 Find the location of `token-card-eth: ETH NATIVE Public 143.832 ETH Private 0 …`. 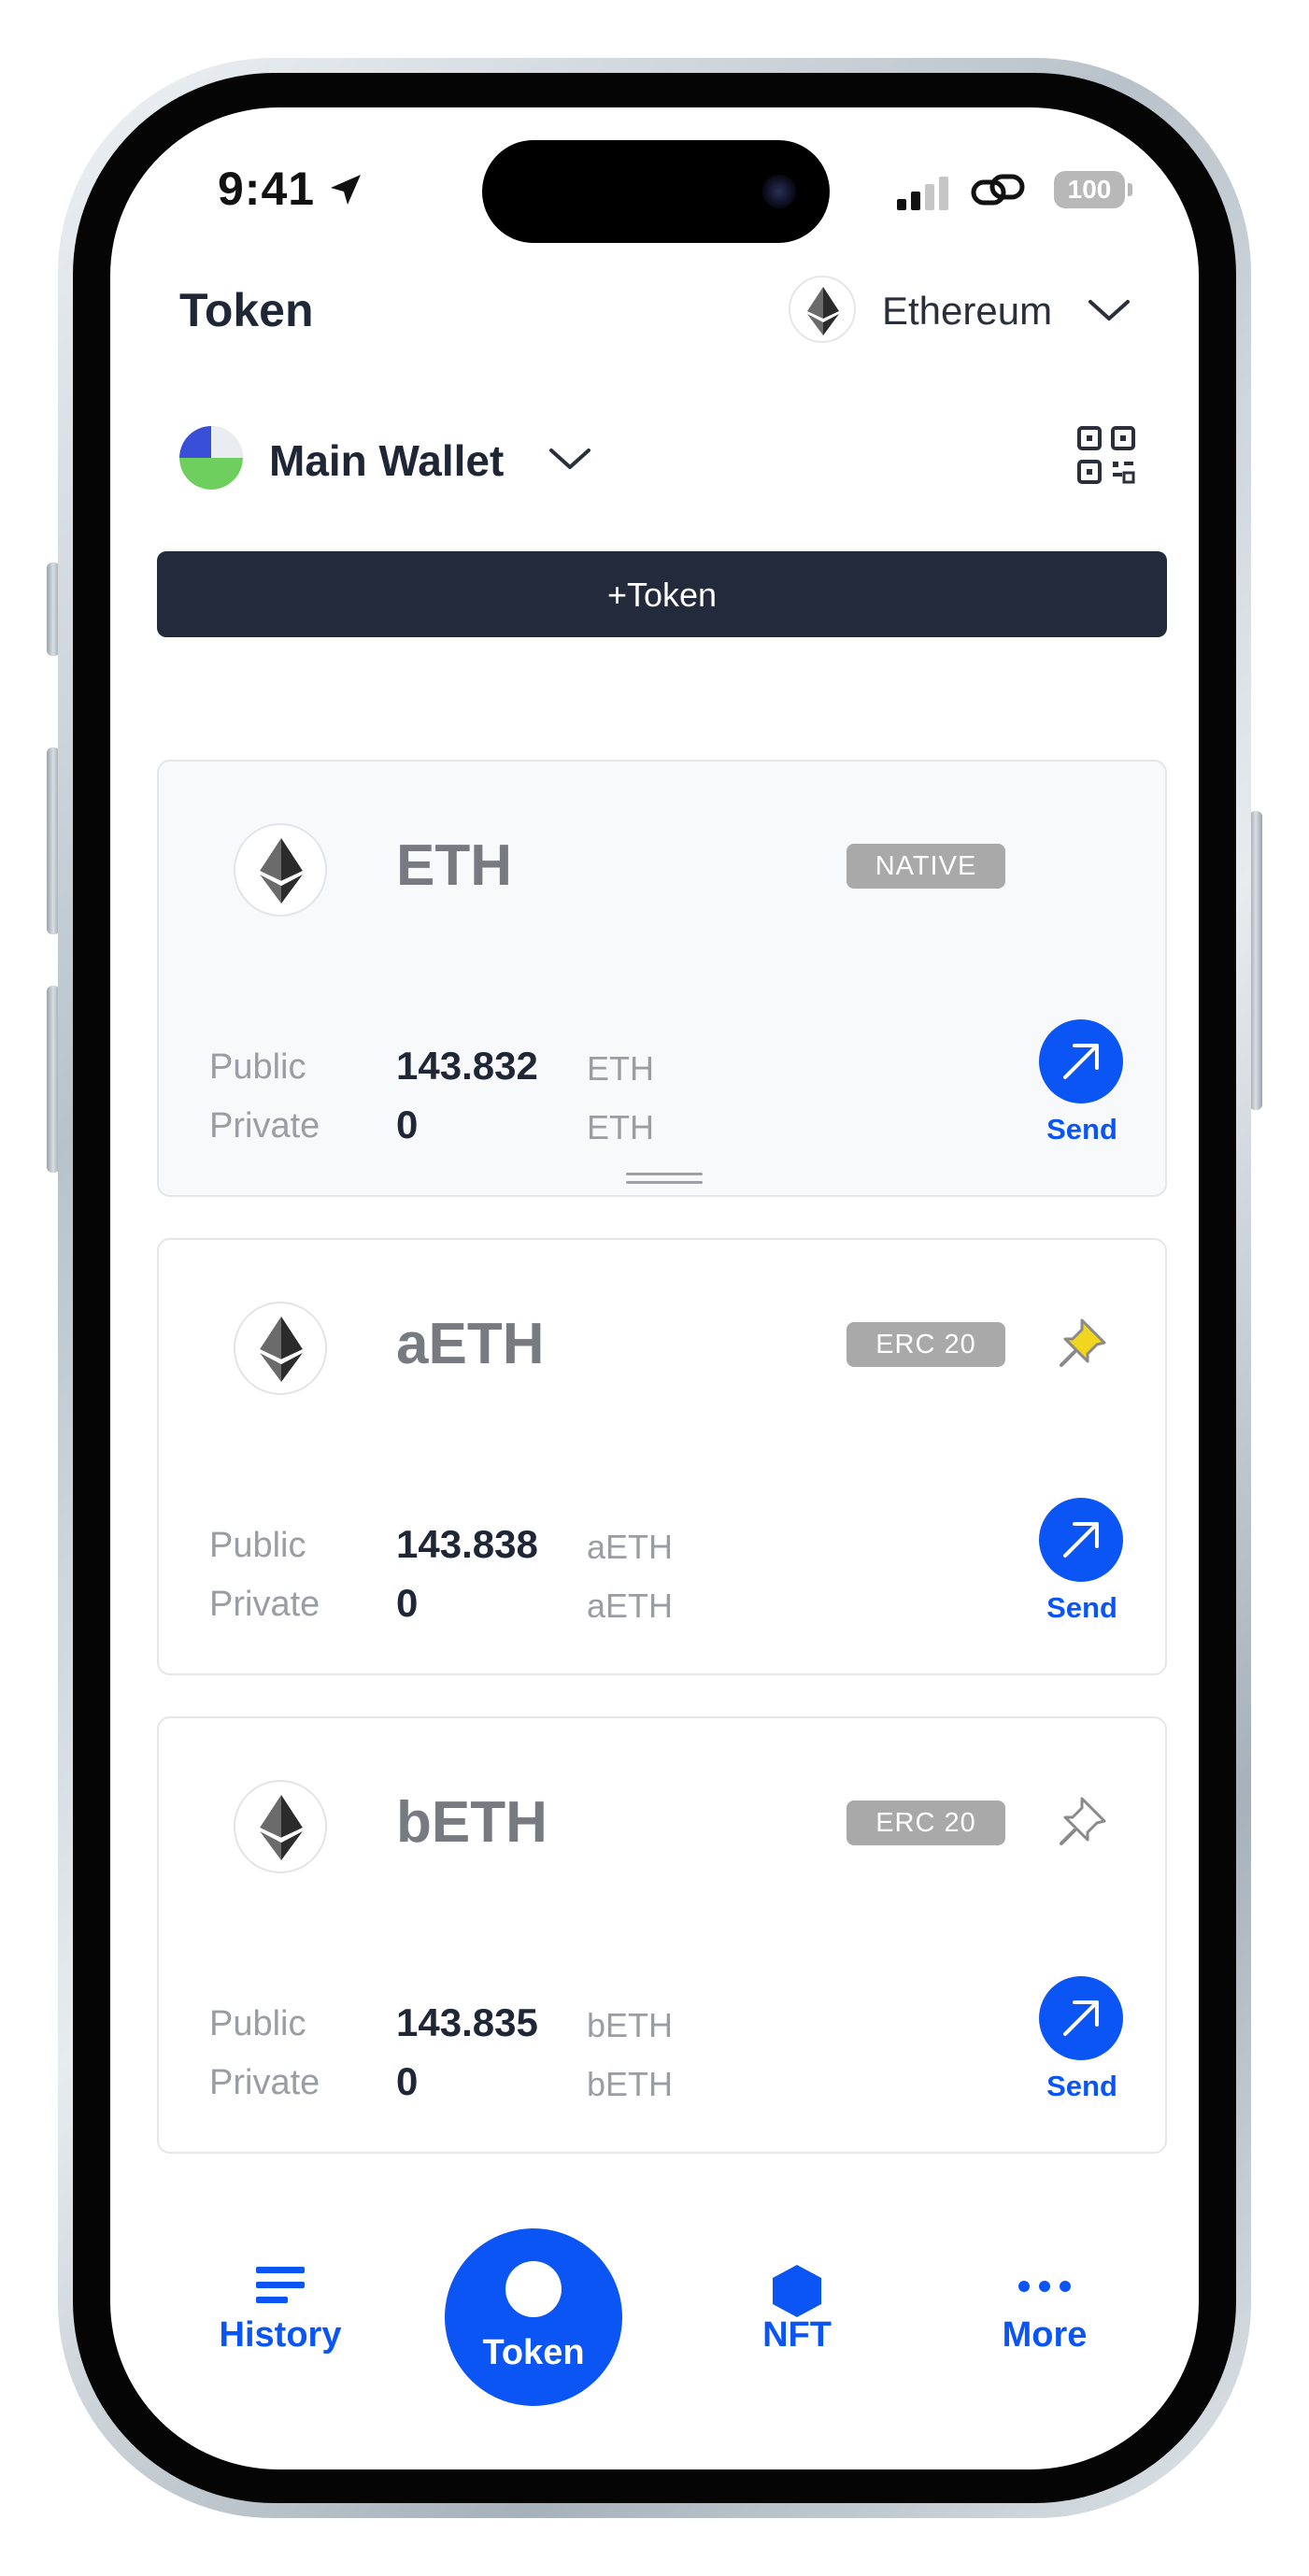

token-card-eth: ETH NATIVE Public 143.832 ETH Private 0 … is located at coordinates (662, 979).